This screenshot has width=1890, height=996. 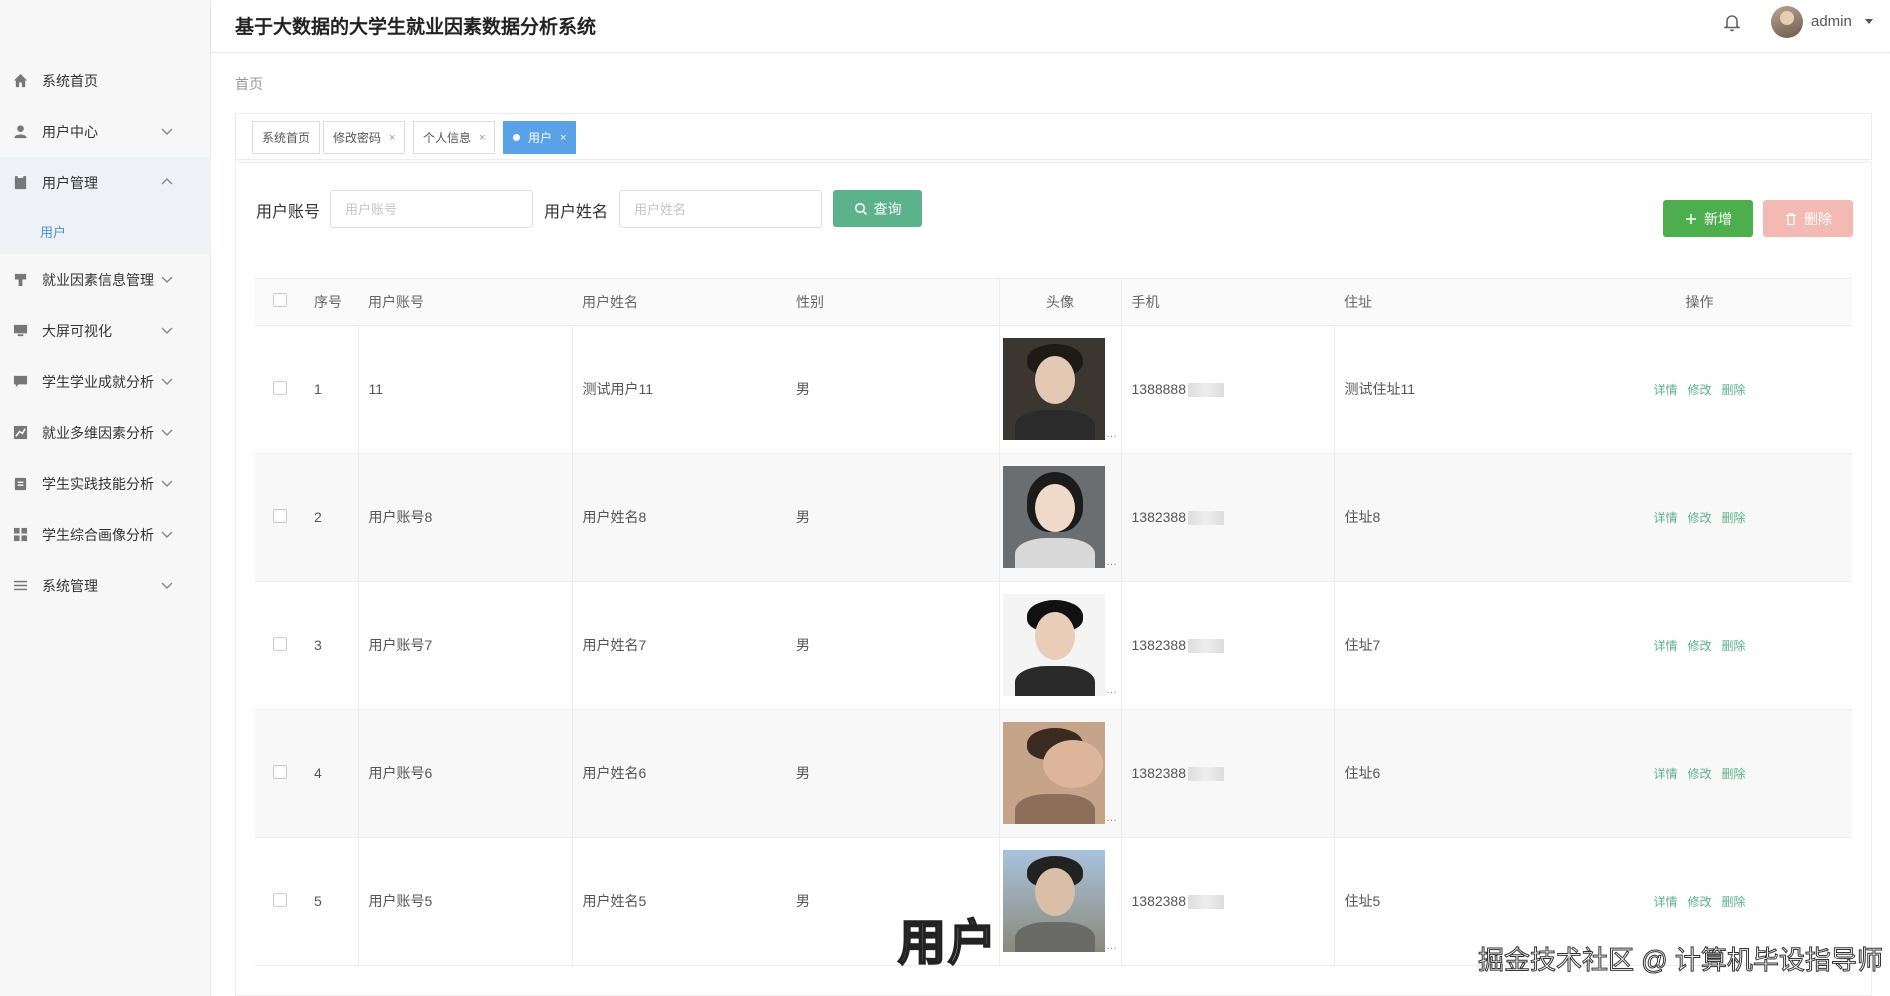 What do you see at coordinates (364, 137) in the screenshot?
I see `tab-change-password: 修改密码 ×` at bounding box center [364, 137].